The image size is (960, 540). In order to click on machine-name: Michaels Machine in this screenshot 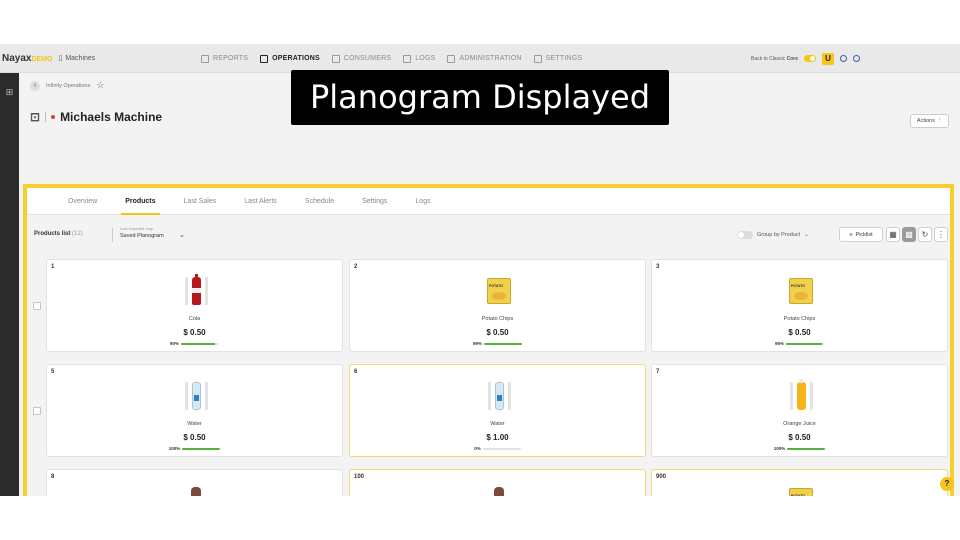, I will do `click(111, 117)`.